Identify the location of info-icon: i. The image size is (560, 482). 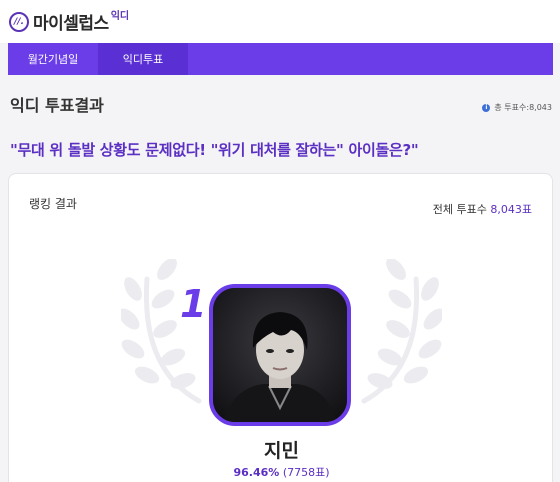
(486, 107).